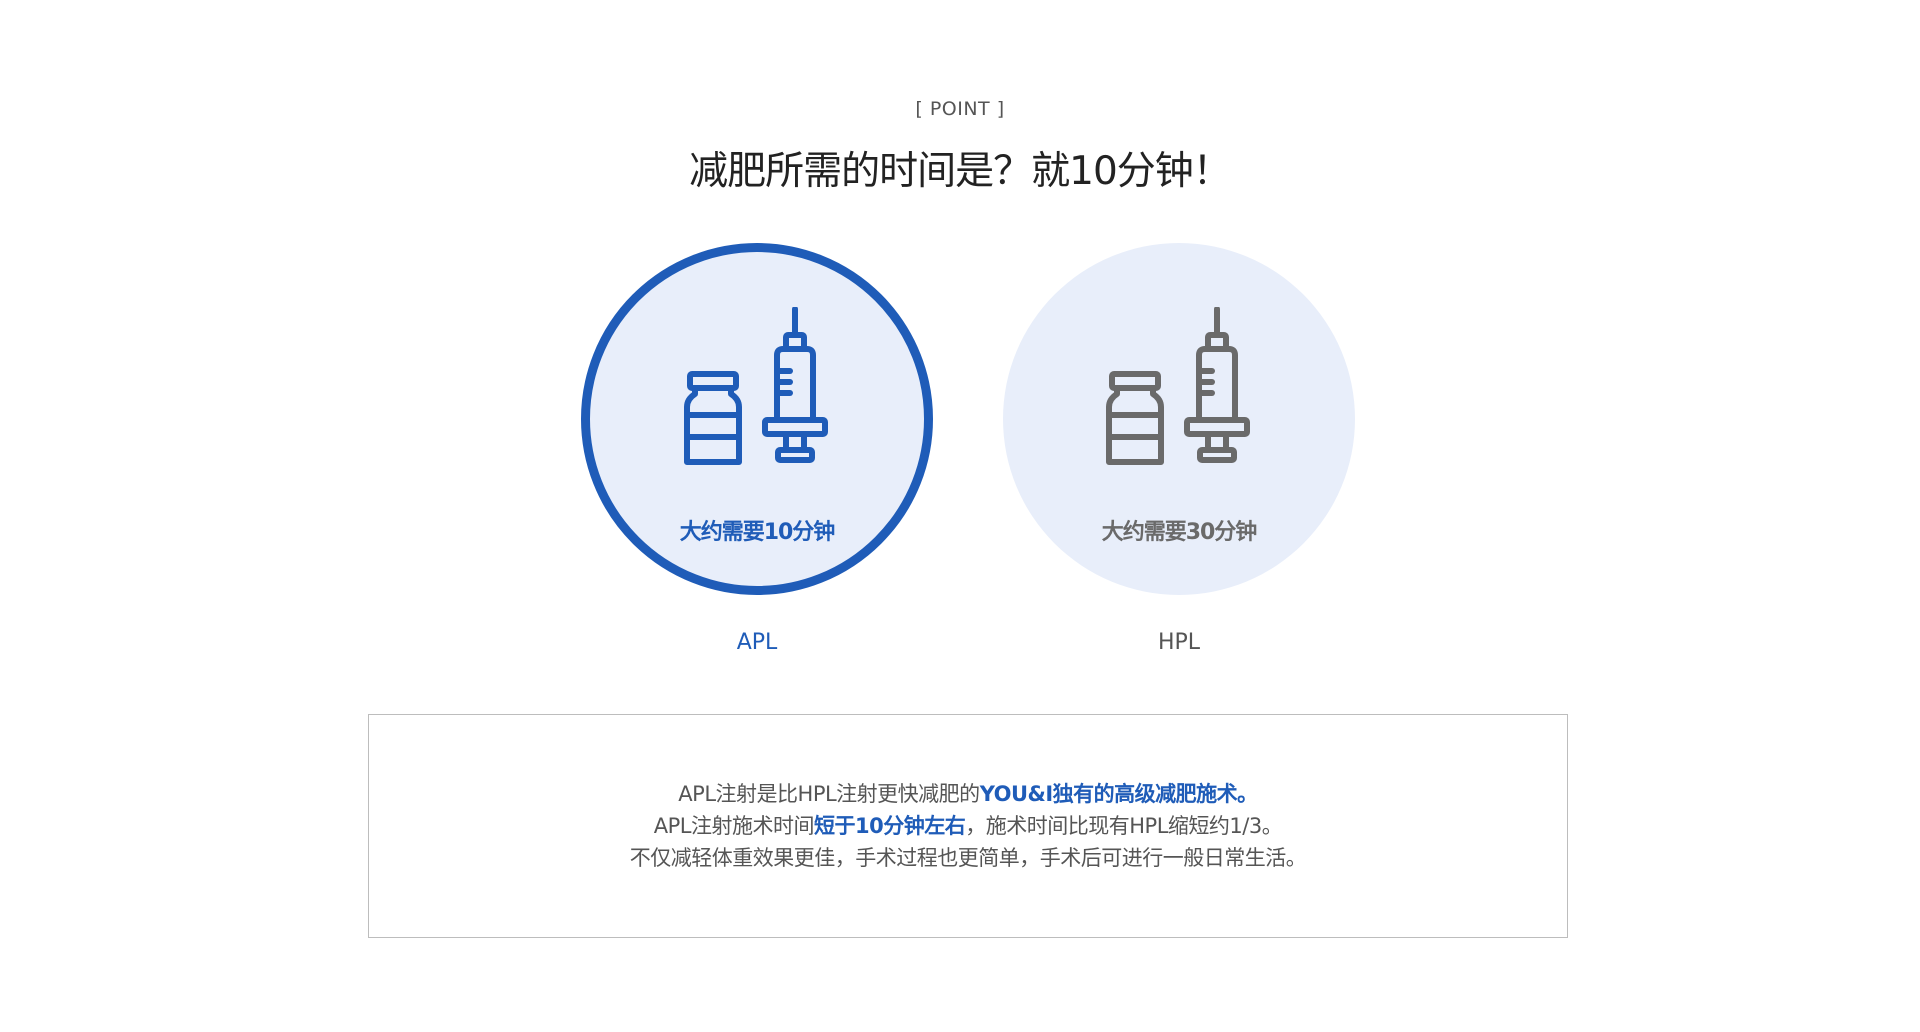 Image resolution: width=1920 pixels, height=1032 pixels. What do you see at coordinates (960, 171) in the screenshot?
I see `page-title: 减肥所需的时间是？就10分钟！` at bounding box center [960, 171].